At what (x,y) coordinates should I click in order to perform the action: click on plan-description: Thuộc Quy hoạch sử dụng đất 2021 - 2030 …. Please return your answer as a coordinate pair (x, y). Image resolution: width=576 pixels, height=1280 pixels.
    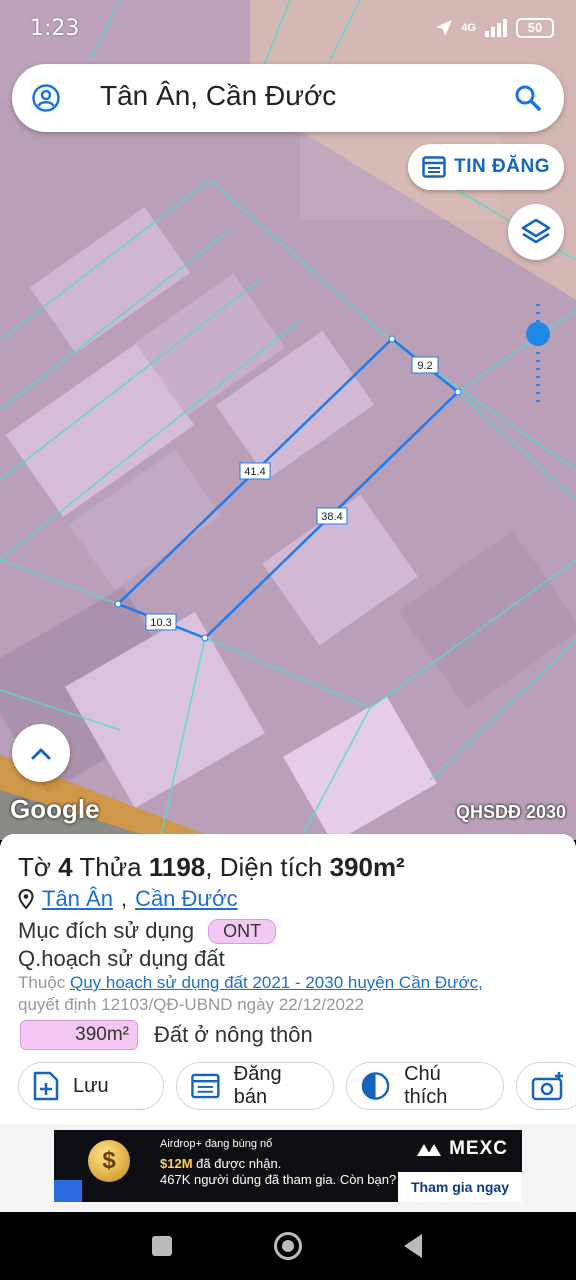
    Looking at the image, I should click on (288, 994).